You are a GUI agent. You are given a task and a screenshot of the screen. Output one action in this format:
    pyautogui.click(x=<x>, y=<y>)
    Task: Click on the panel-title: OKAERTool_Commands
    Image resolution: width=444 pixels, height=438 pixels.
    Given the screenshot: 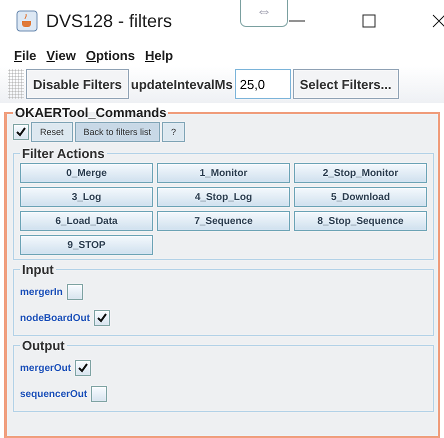 What is the action you would take?
    pyautogui.click(x=91, y=112)
    